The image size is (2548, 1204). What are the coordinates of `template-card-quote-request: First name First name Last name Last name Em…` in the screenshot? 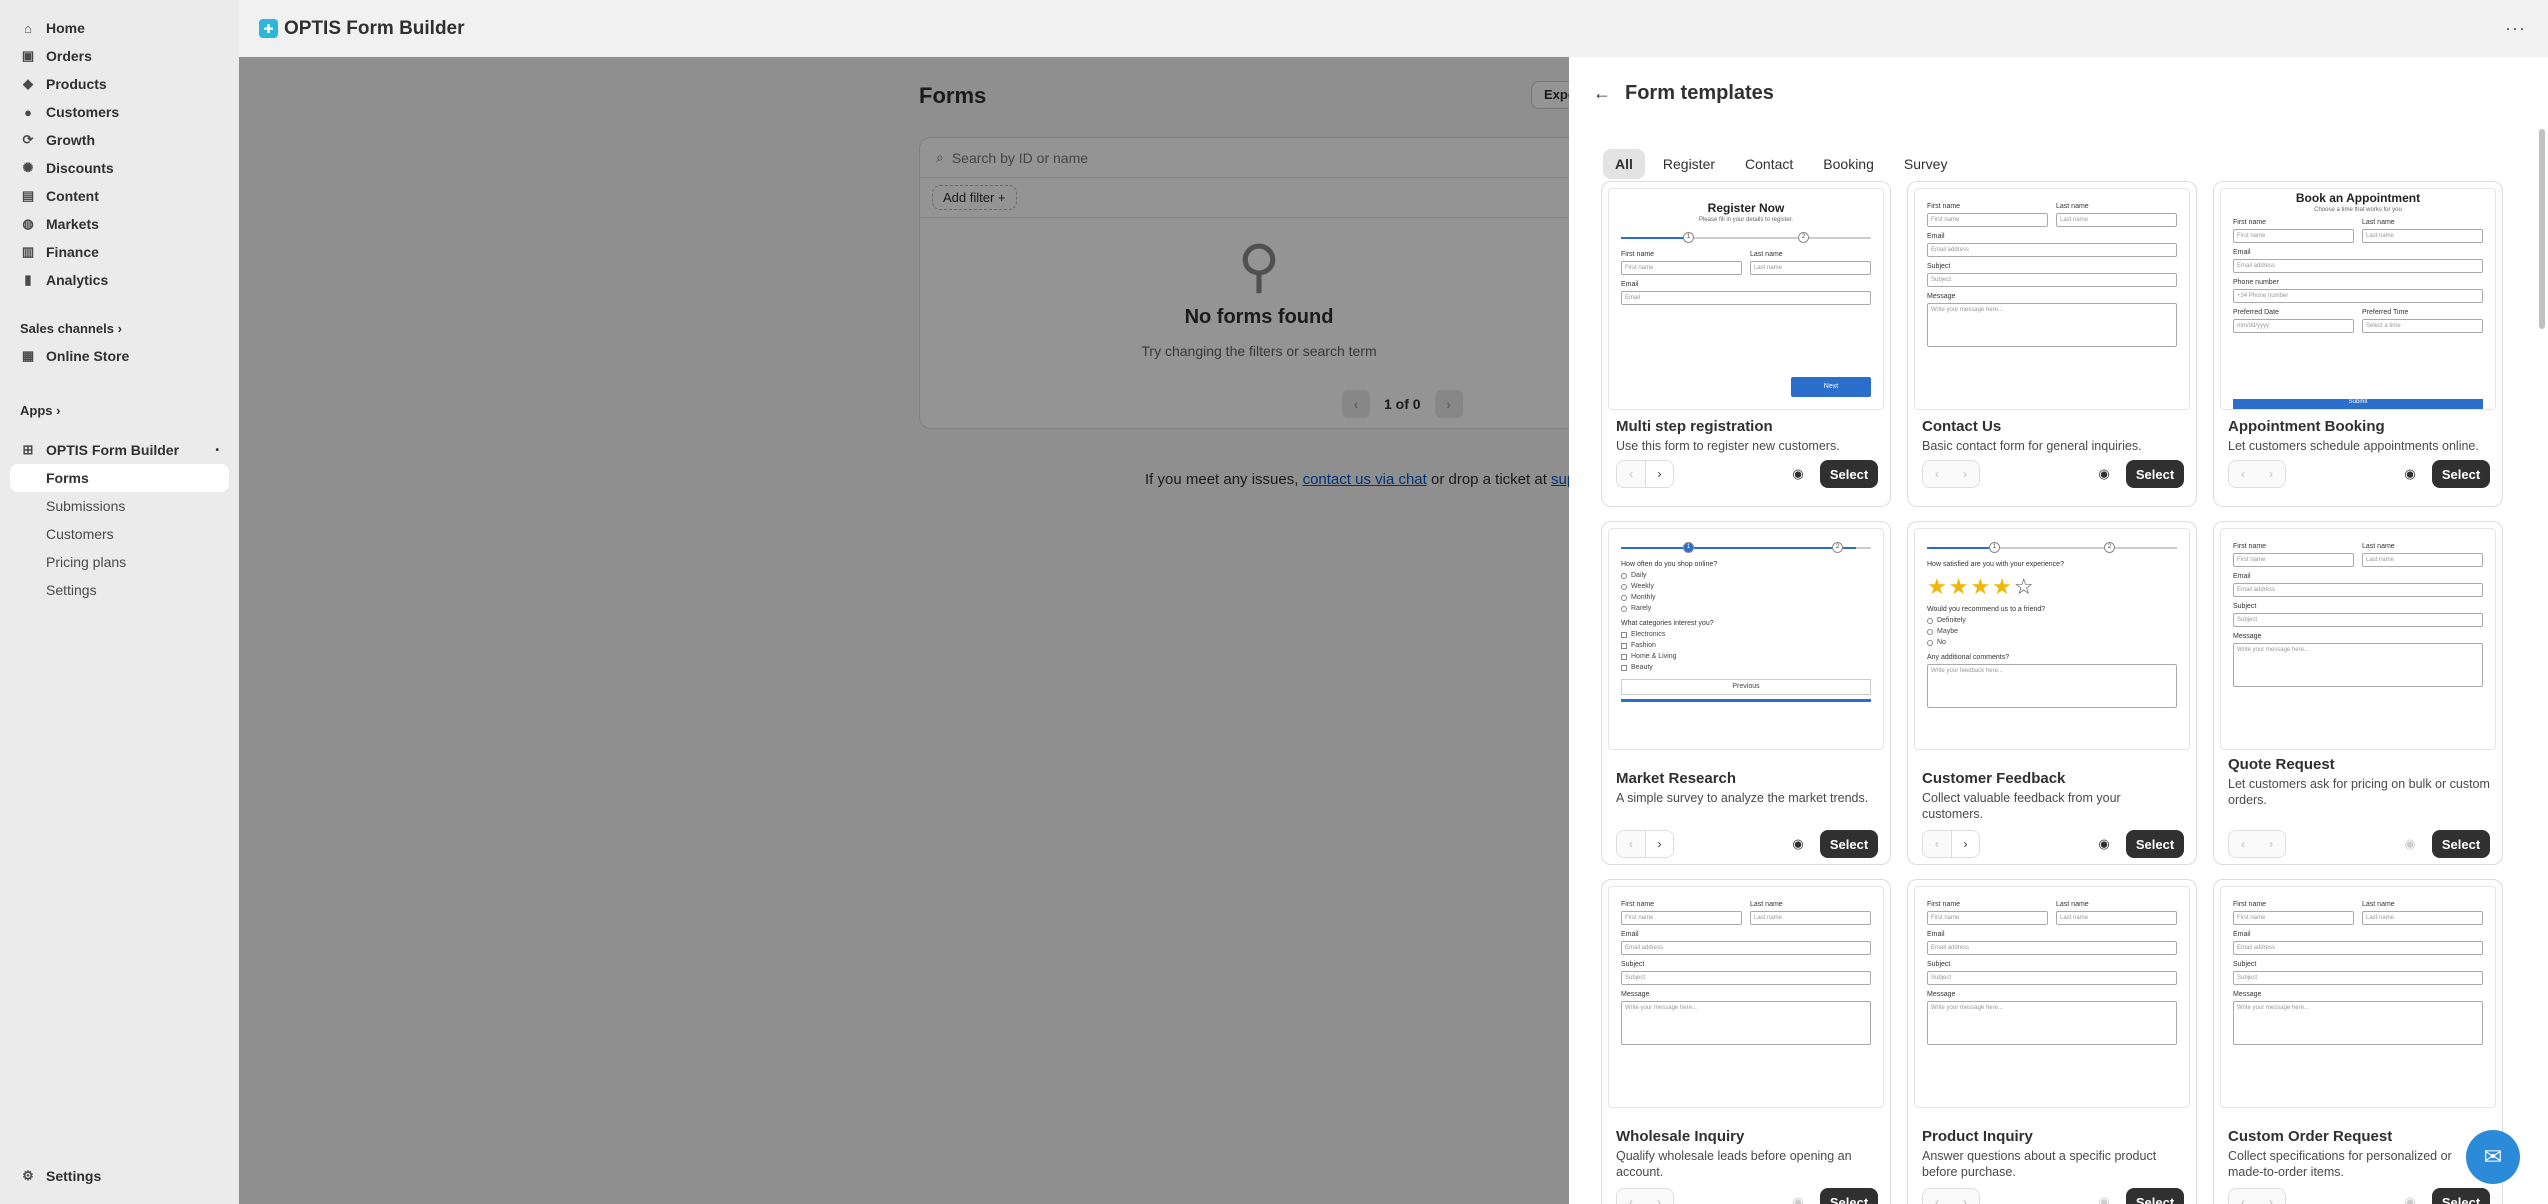 It's located at (2358, 693).